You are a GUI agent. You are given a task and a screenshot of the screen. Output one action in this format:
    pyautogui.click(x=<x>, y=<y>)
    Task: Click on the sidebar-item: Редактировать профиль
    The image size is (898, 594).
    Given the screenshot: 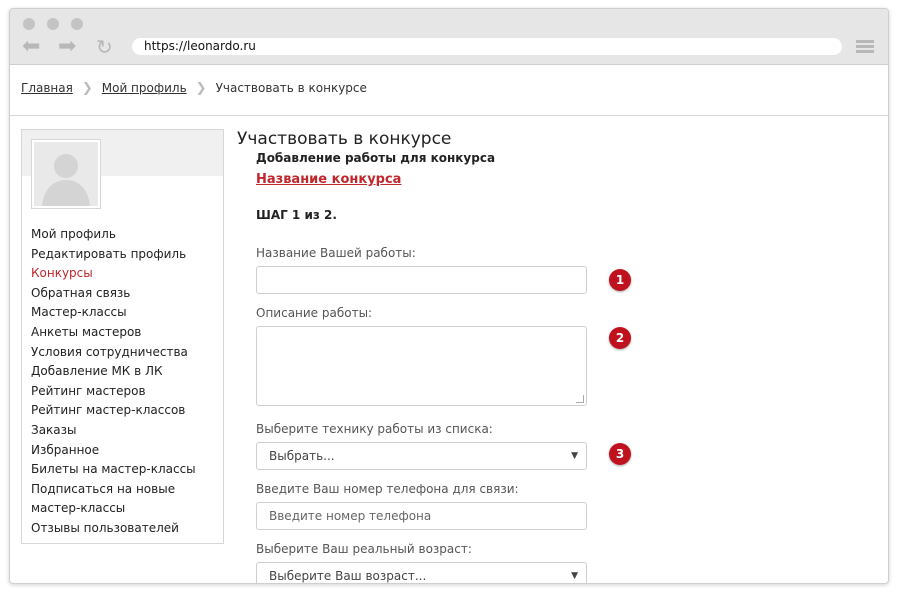 What is the action you would take?
    pyautogui.click(x=126, y=255)
    